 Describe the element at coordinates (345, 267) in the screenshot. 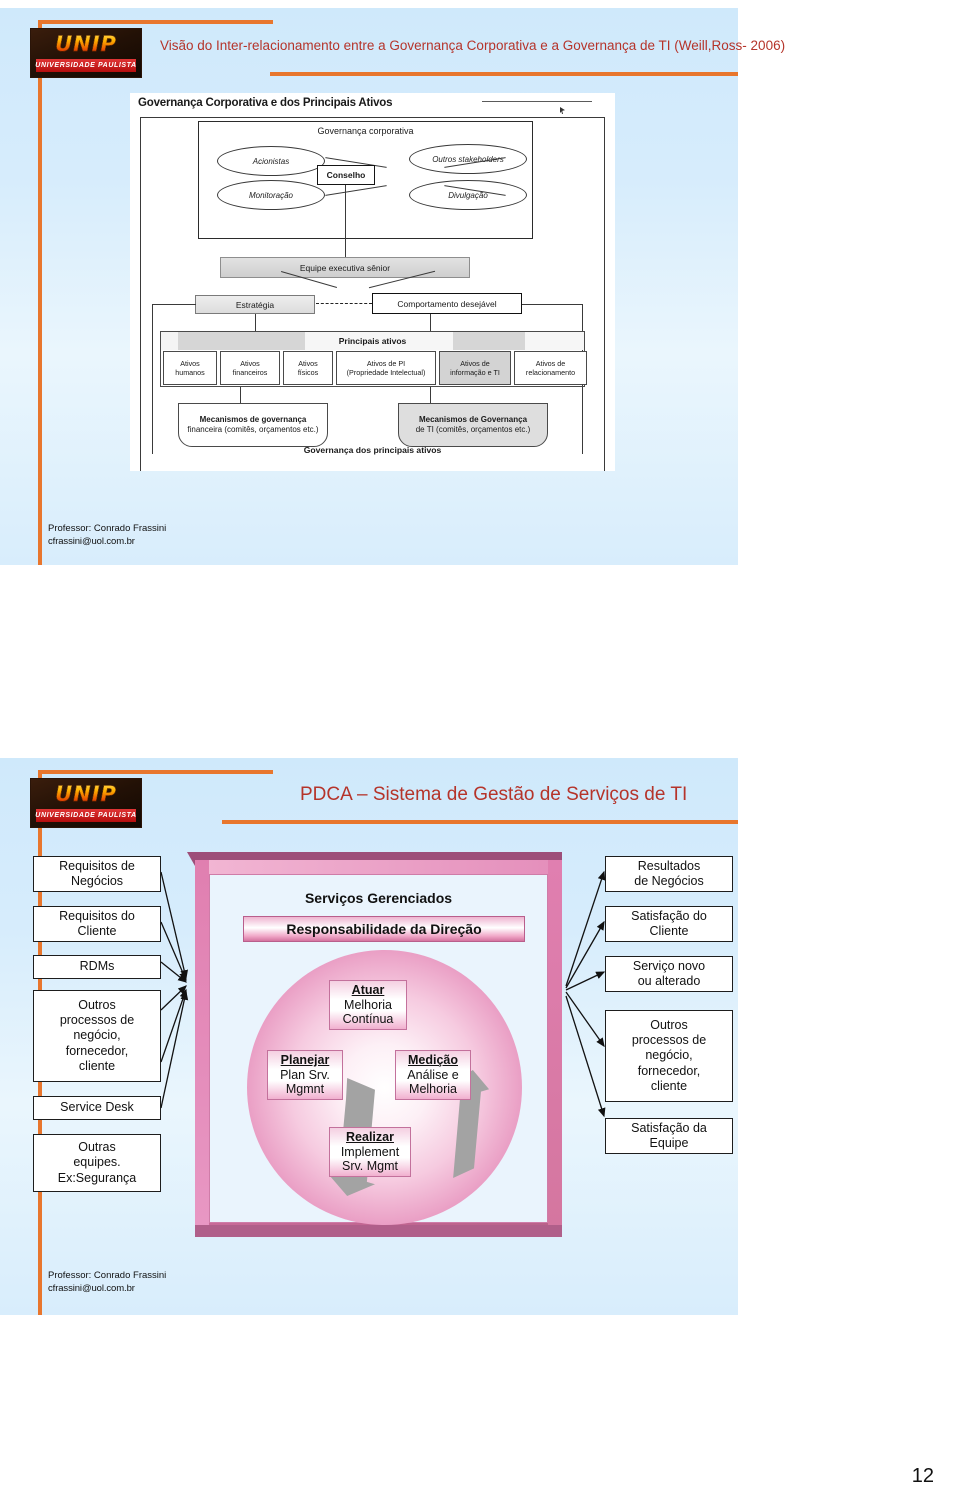

I see `executive-team-box: Equipe executiva sênior` at that location.